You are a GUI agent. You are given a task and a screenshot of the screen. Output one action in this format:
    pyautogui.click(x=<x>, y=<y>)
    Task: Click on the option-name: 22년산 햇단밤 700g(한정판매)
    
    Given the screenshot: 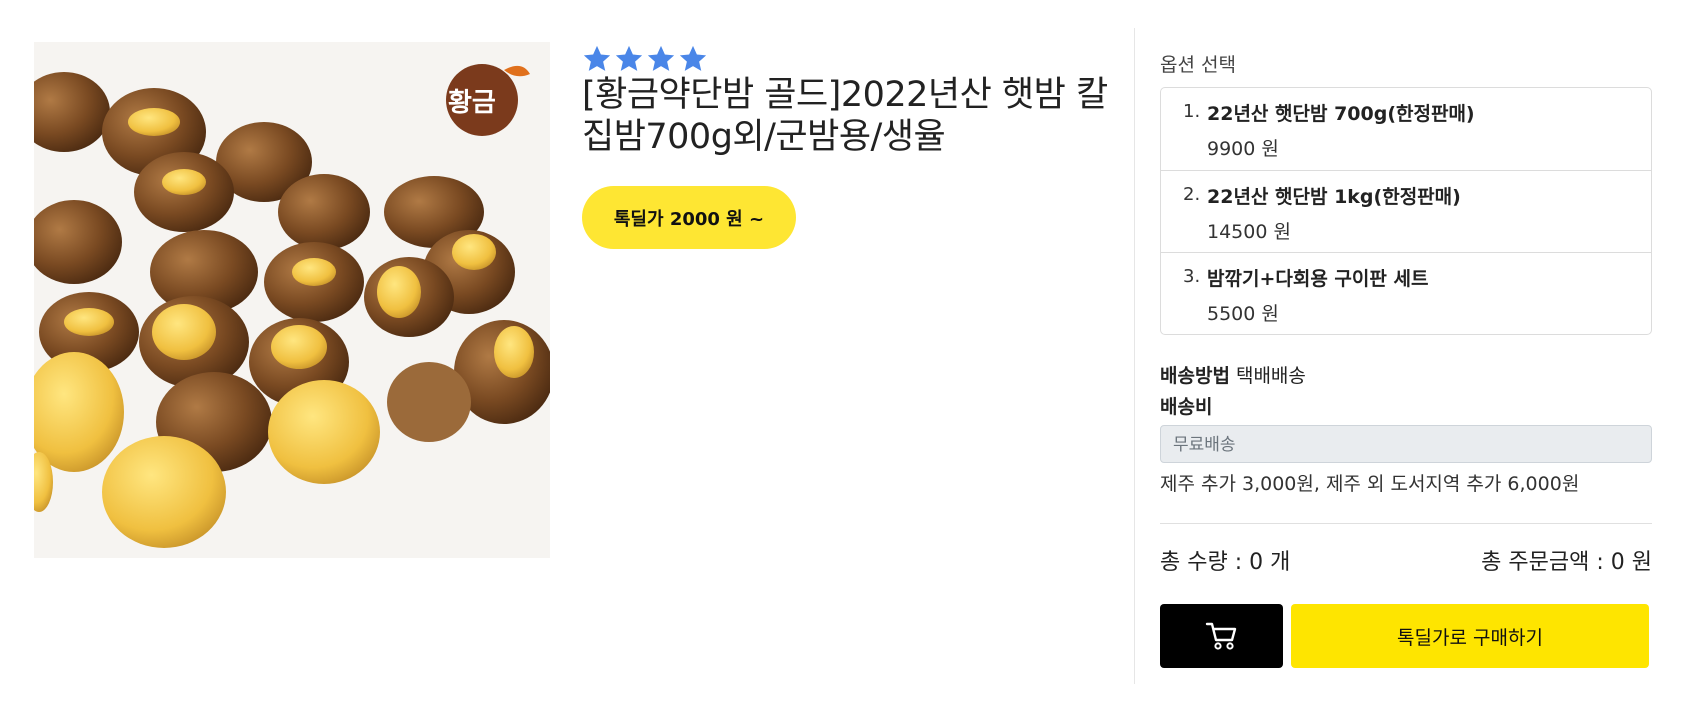 What is the action you would take?
    pyautogui.click(x=1341, y=114)
    